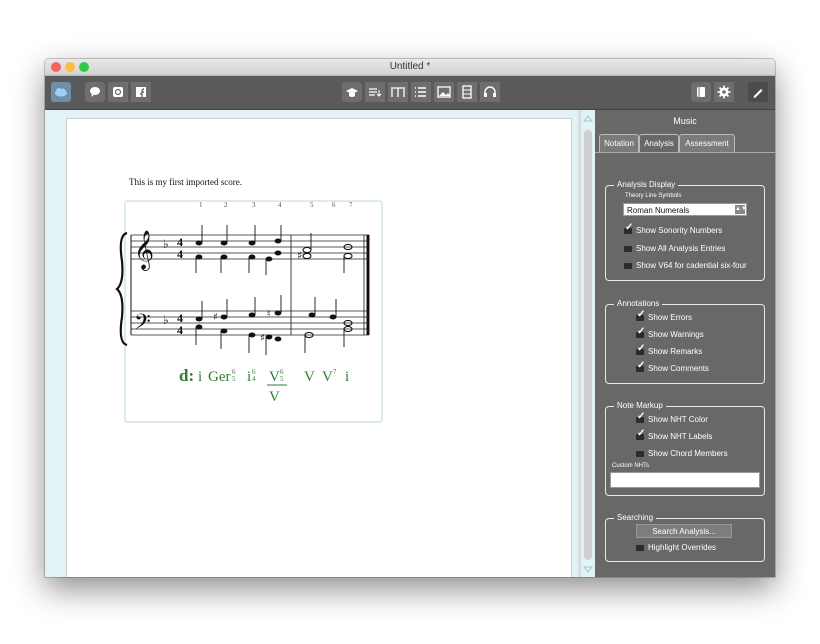  Describe the element at coordinates (201, 205) in the screenshot. I see `measure-number: 1` at that location.